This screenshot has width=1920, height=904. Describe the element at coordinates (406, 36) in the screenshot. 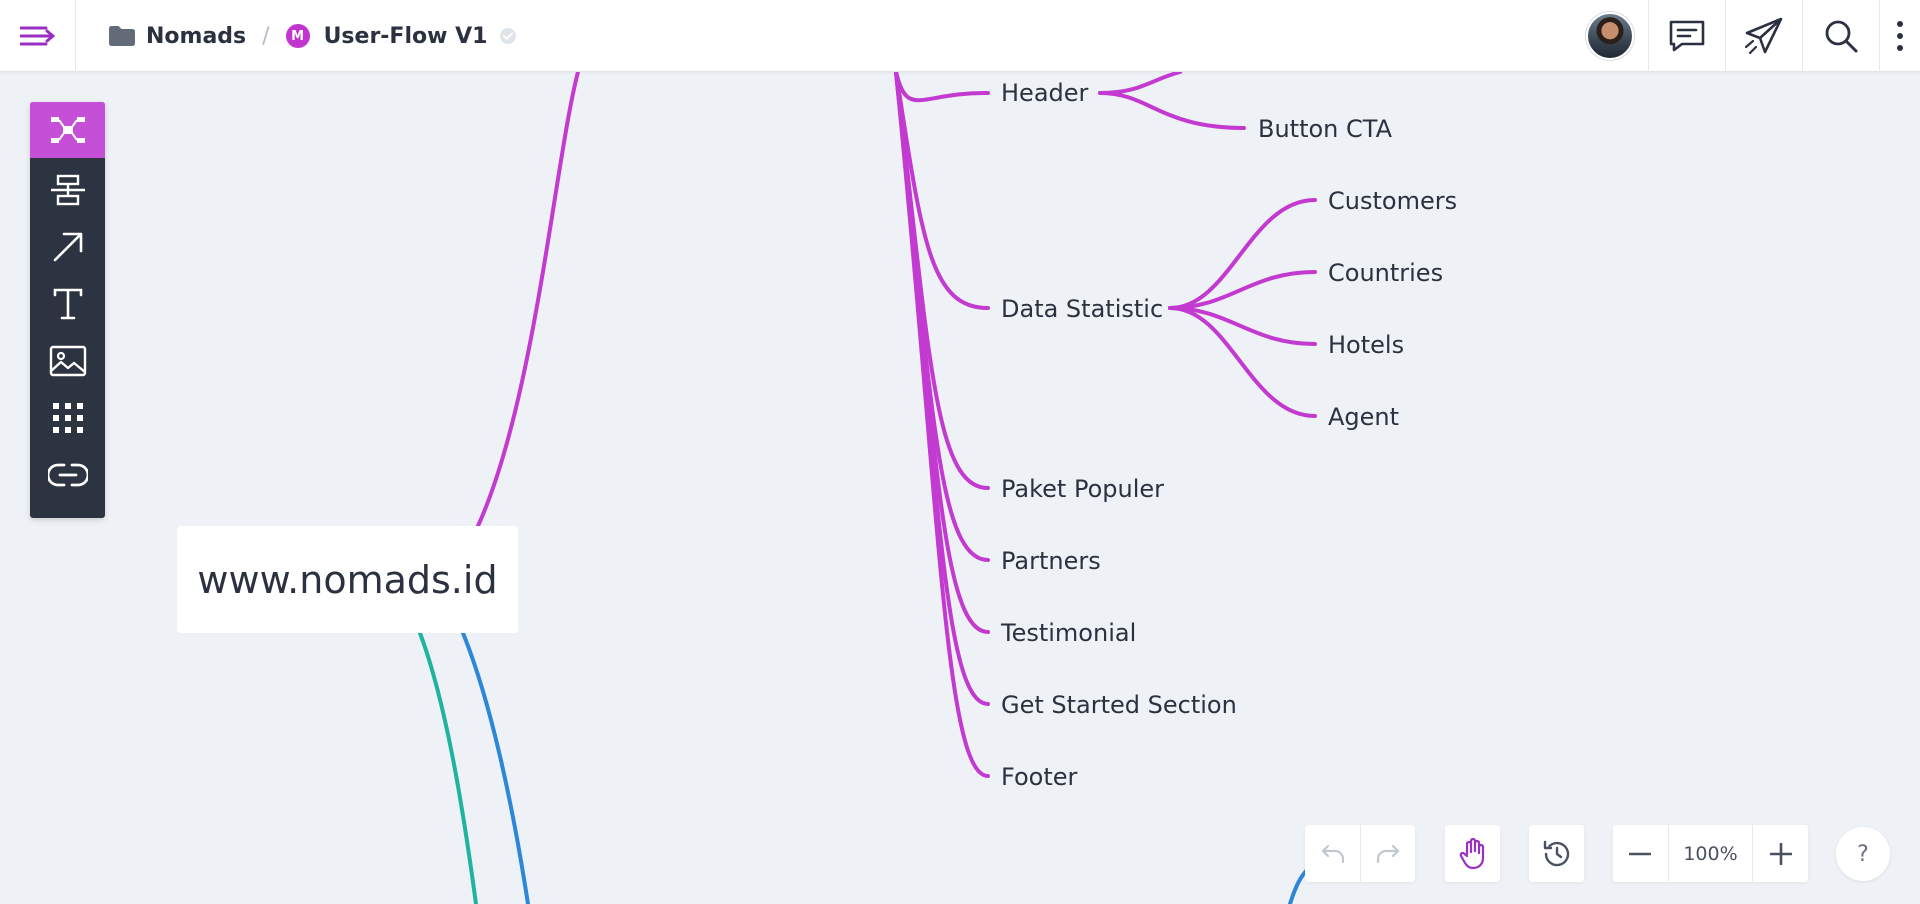

I see `project-title: User-Flow V1` at that location.